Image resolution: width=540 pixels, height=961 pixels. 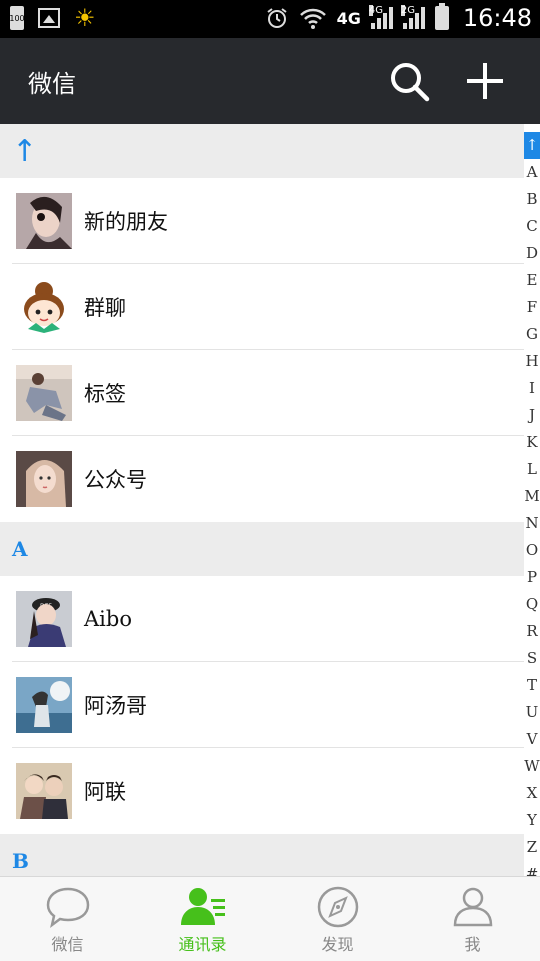 I want to click on tab-label: 发现, so click(x=337, y=944).